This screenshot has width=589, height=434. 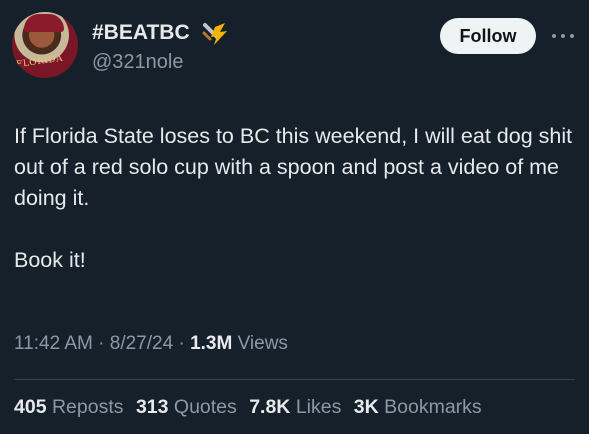 I want to click on tweet-meta: 11:42 AM · 8/27/24 · 1.3M Views, so click(x=151, y=344).